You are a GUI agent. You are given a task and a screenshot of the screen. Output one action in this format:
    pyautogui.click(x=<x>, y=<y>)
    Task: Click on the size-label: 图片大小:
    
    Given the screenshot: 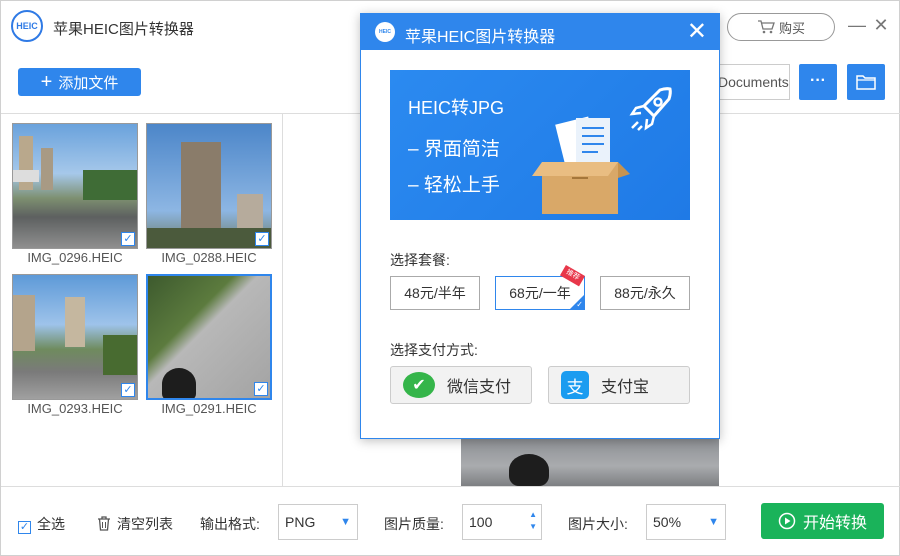 What is the action you would take?
    pyautogui.click(x=598, y=524)
    